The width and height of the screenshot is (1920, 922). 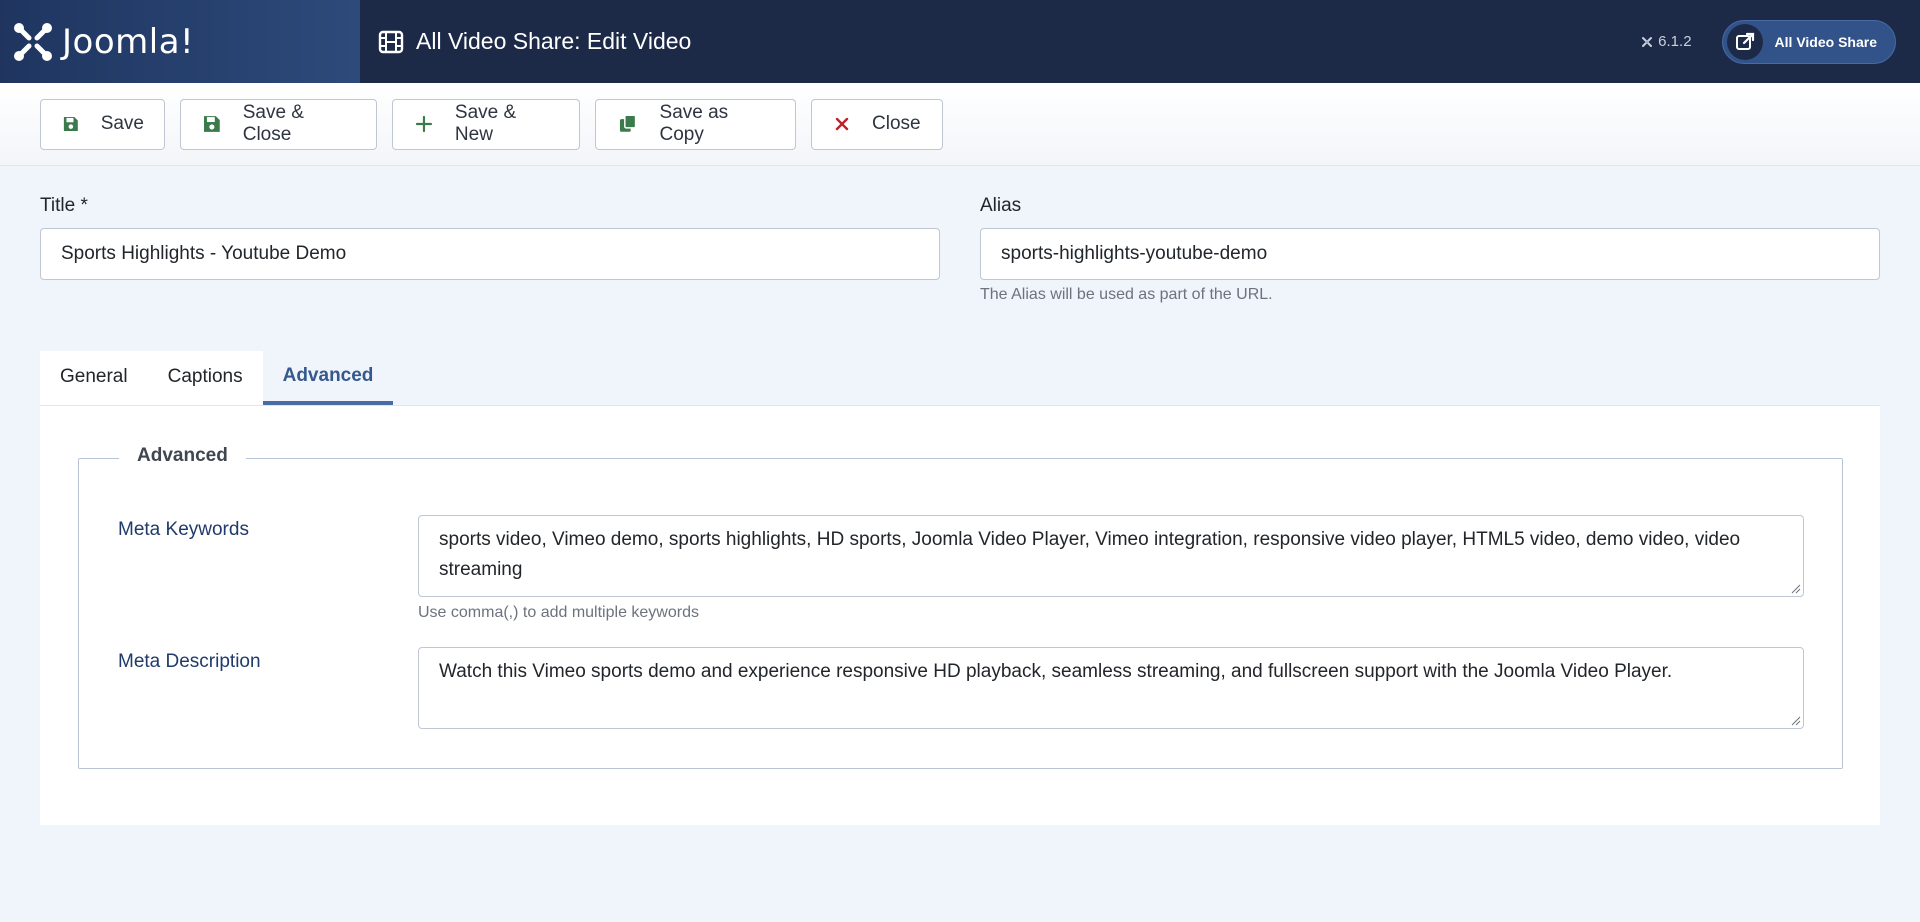 I want to click on joomla-brand: Joomla!, so click(x=180, y=41).